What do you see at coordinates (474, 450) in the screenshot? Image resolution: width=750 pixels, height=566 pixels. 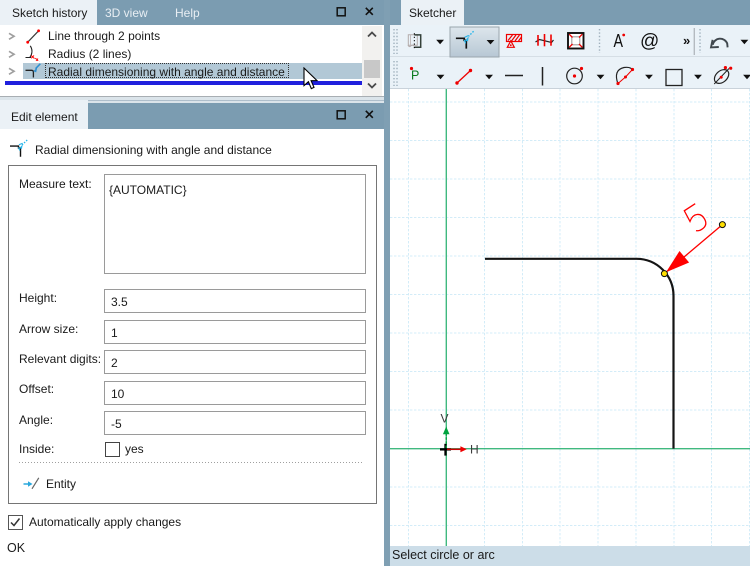 I see `svg-text: H` at bounding box center [474, 450].